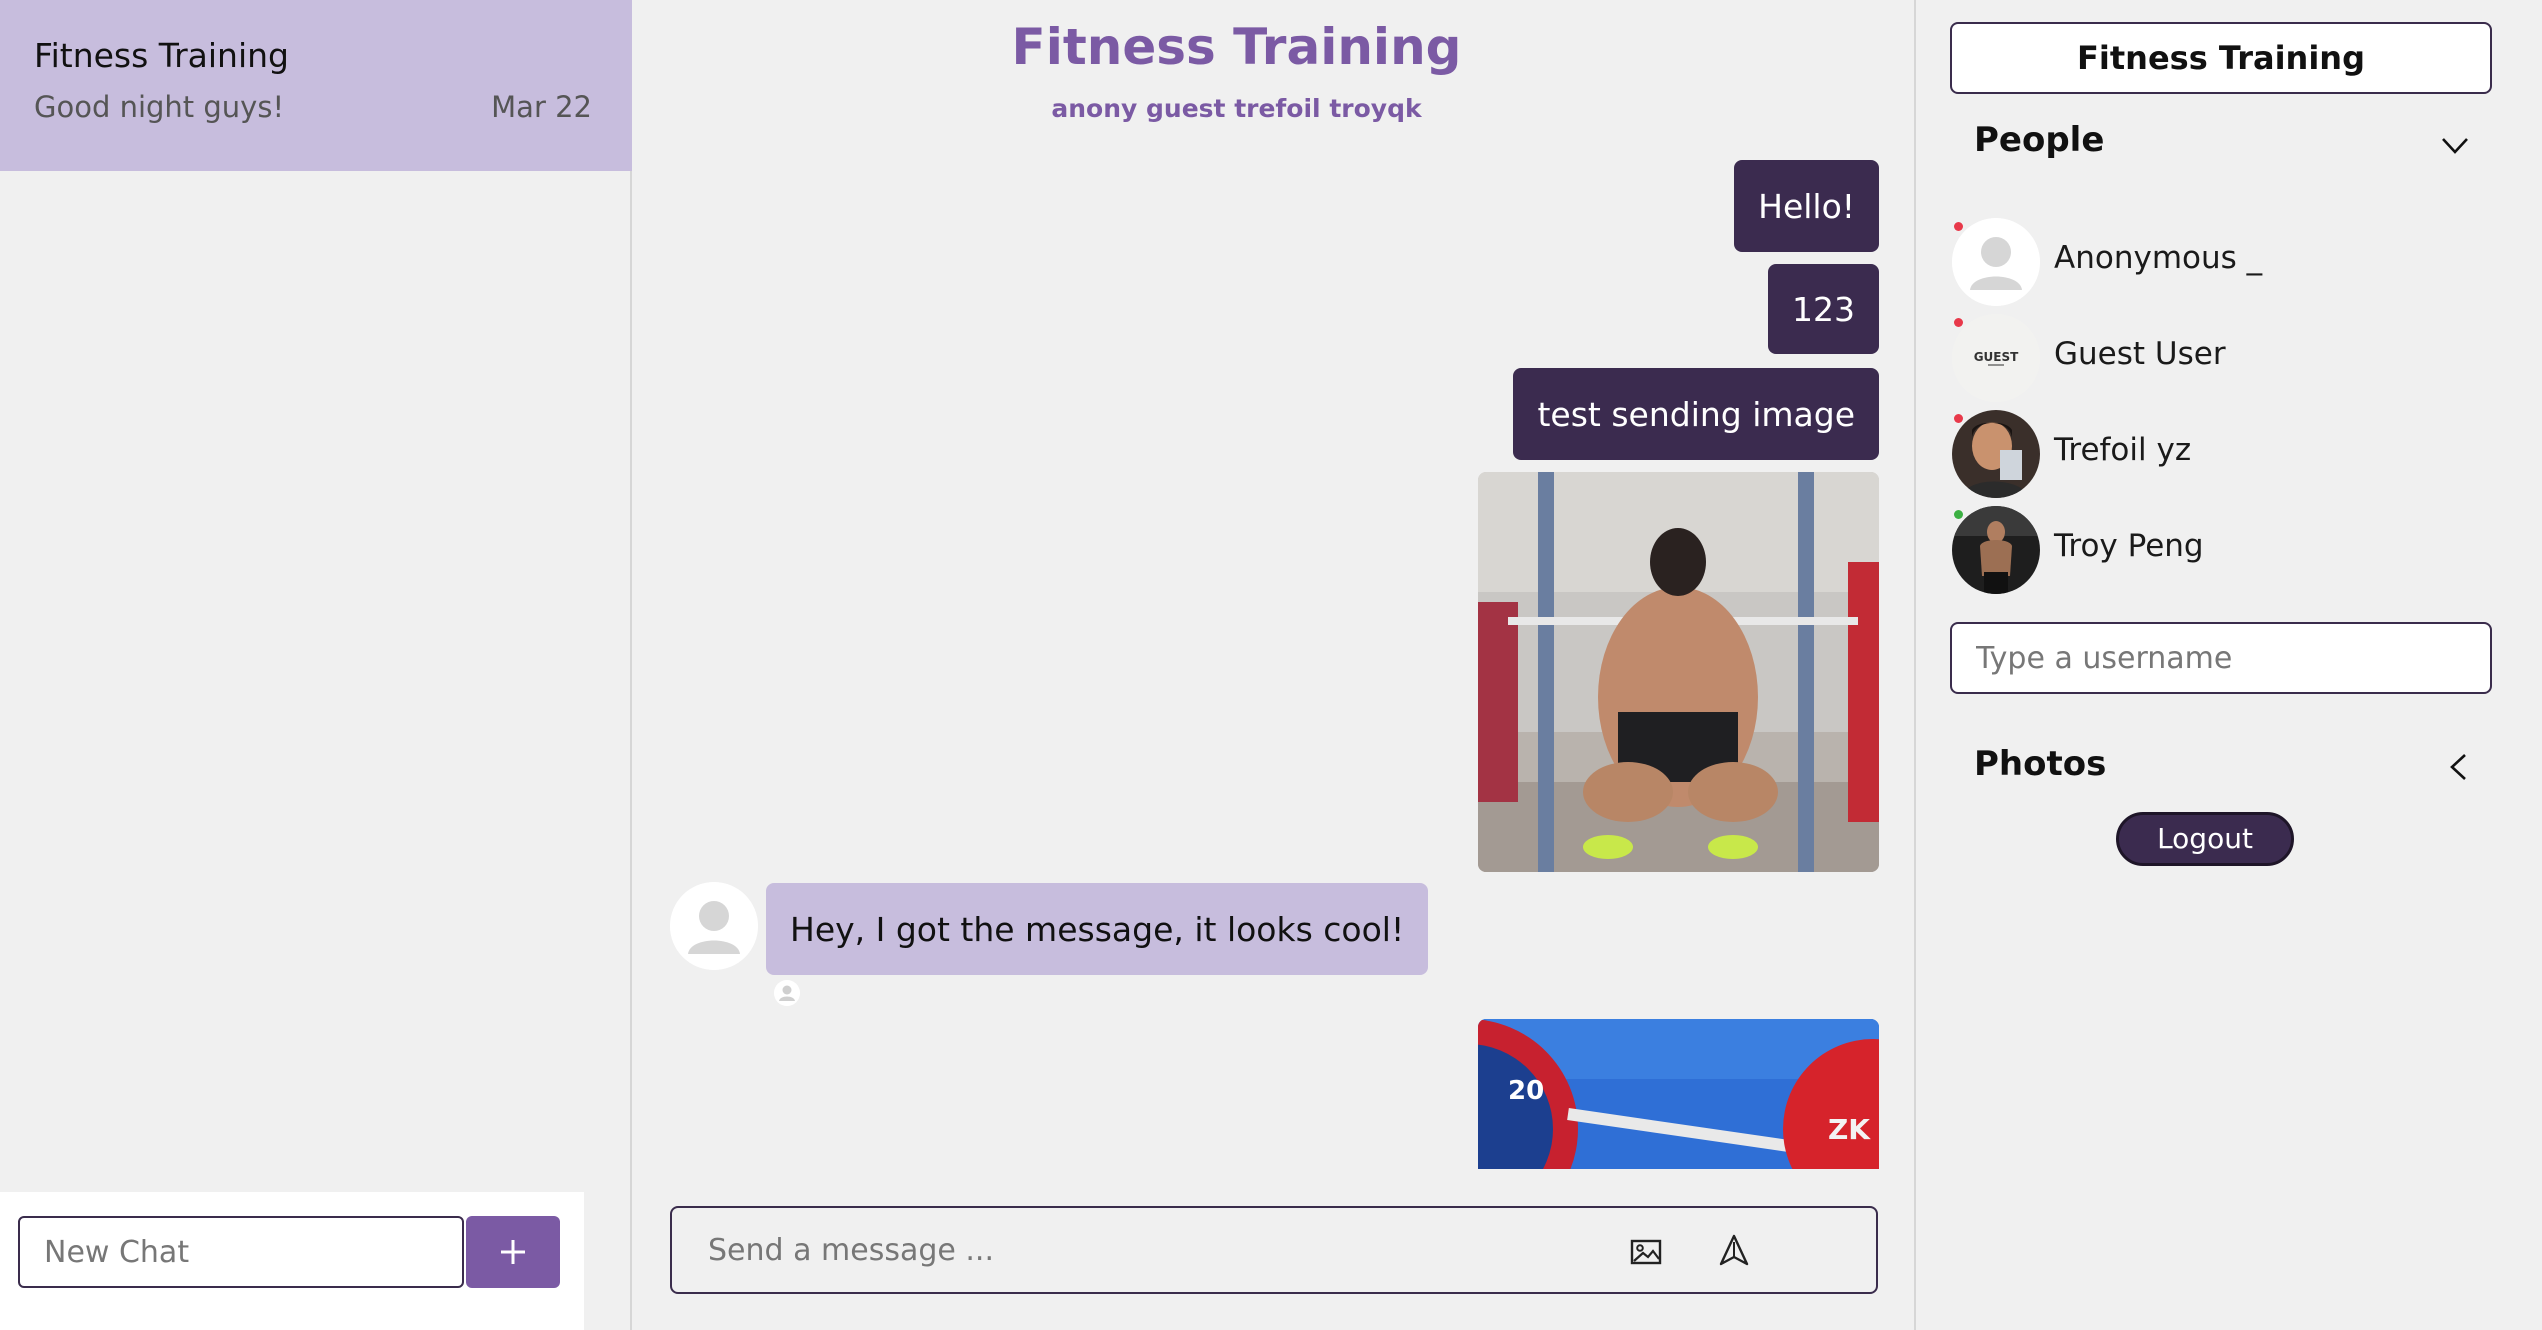 The image size is (2542, 1330). What do you see at coordinates (1696, 414) in the screenshot?
I see `outgoing-message: test sending image` at bounding box center [1696, 414].